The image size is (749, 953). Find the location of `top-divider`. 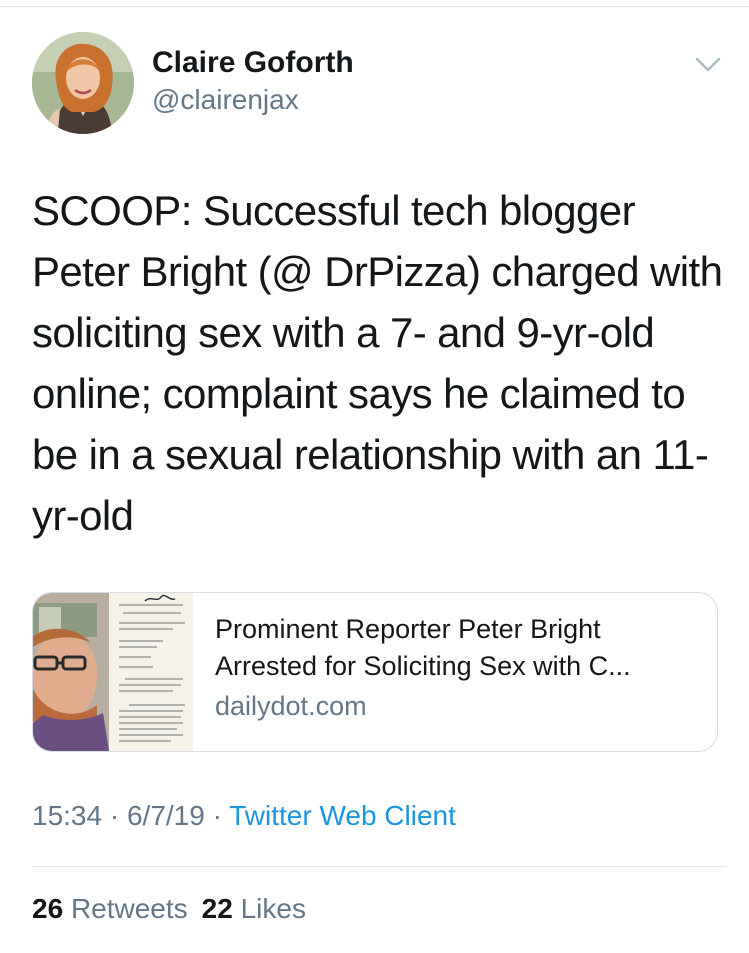

top-divider is located at coordinates (374, 6).